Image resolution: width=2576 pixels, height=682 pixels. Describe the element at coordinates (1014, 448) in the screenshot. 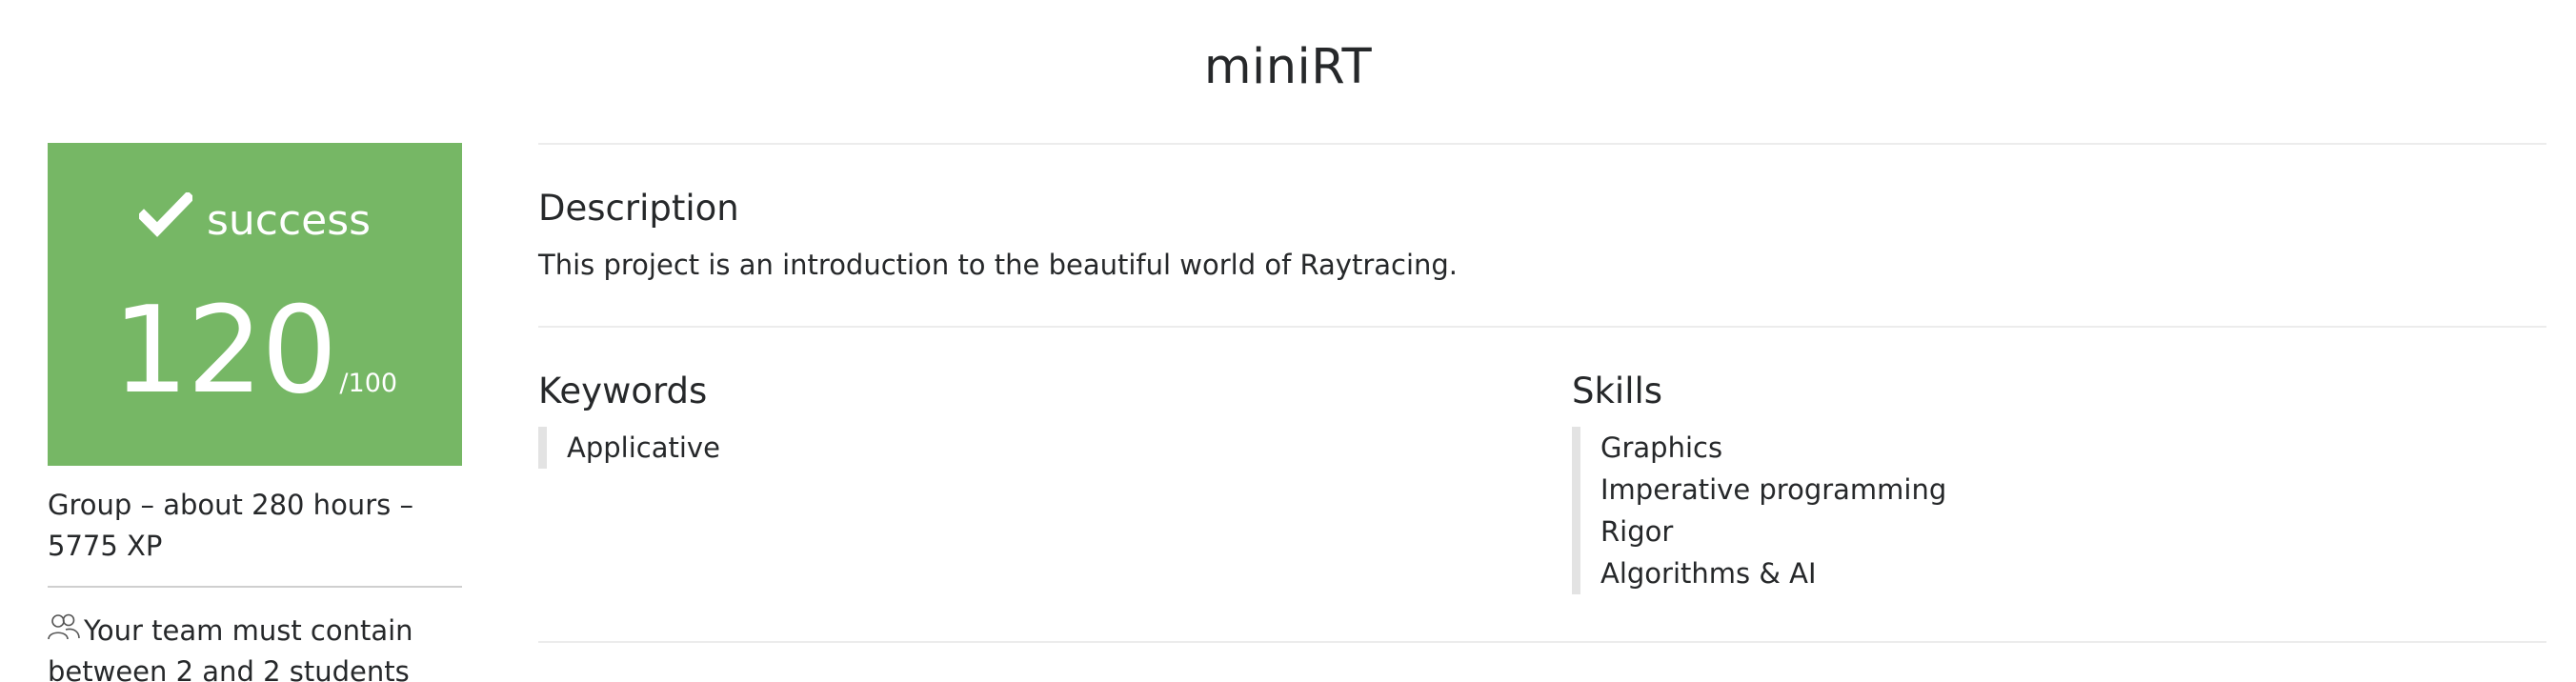

I see `keywords-list: Applicative` at that location.